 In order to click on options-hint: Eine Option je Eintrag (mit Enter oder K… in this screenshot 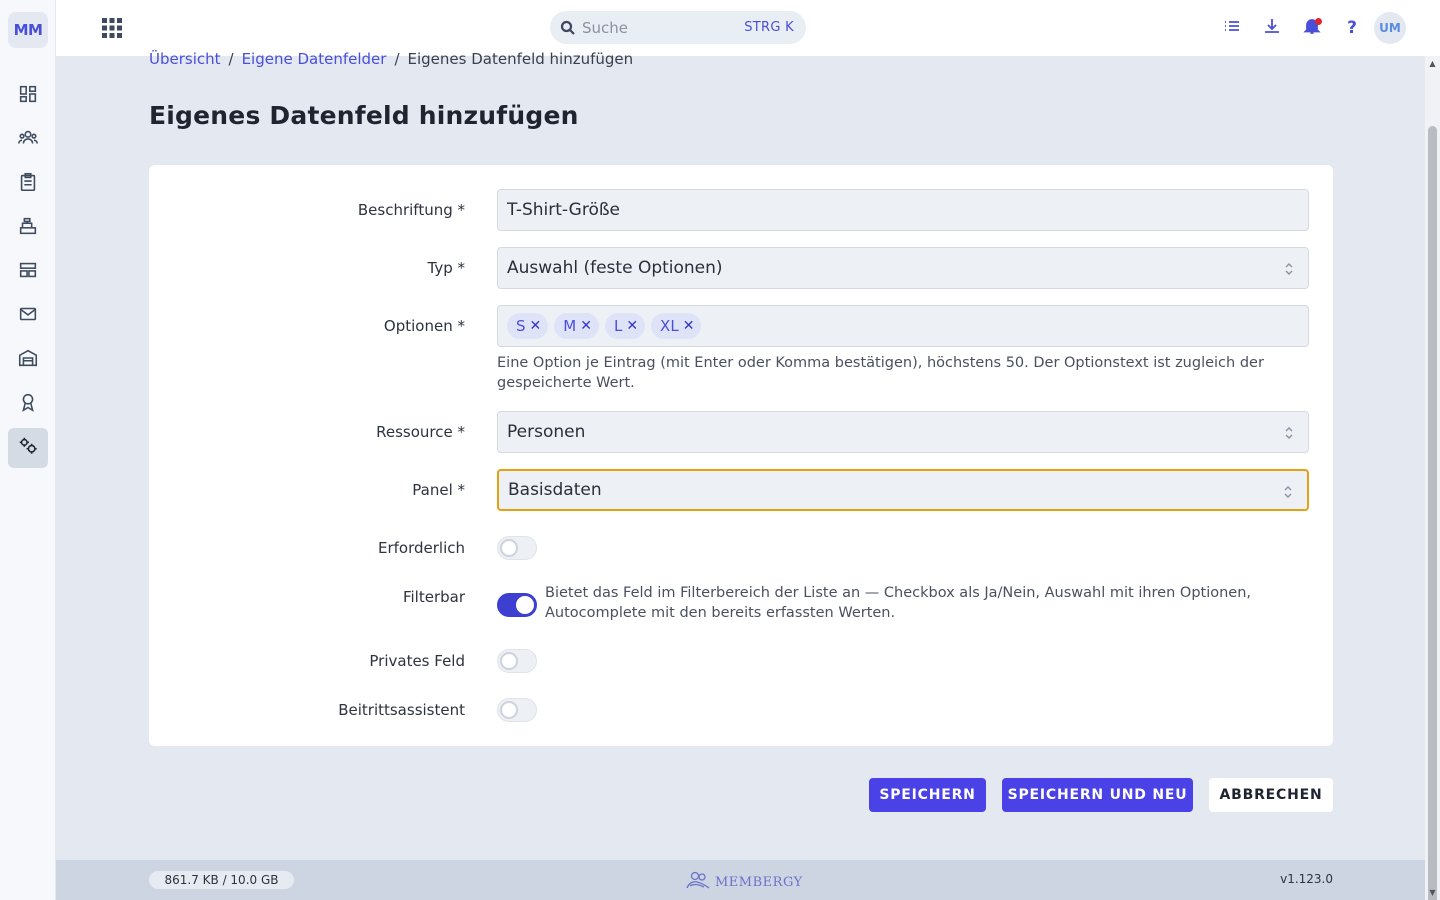, I will do `click(880, 373)`.